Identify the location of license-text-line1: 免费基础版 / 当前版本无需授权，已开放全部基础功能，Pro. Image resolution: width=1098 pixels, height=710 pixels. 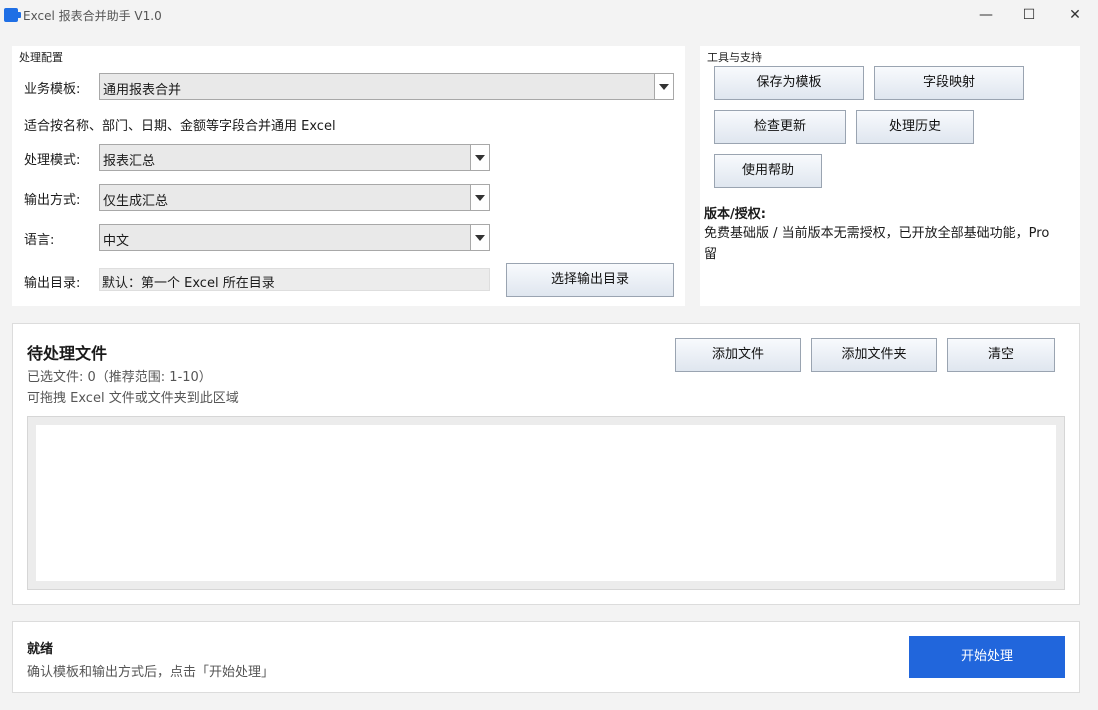
(877, 233).